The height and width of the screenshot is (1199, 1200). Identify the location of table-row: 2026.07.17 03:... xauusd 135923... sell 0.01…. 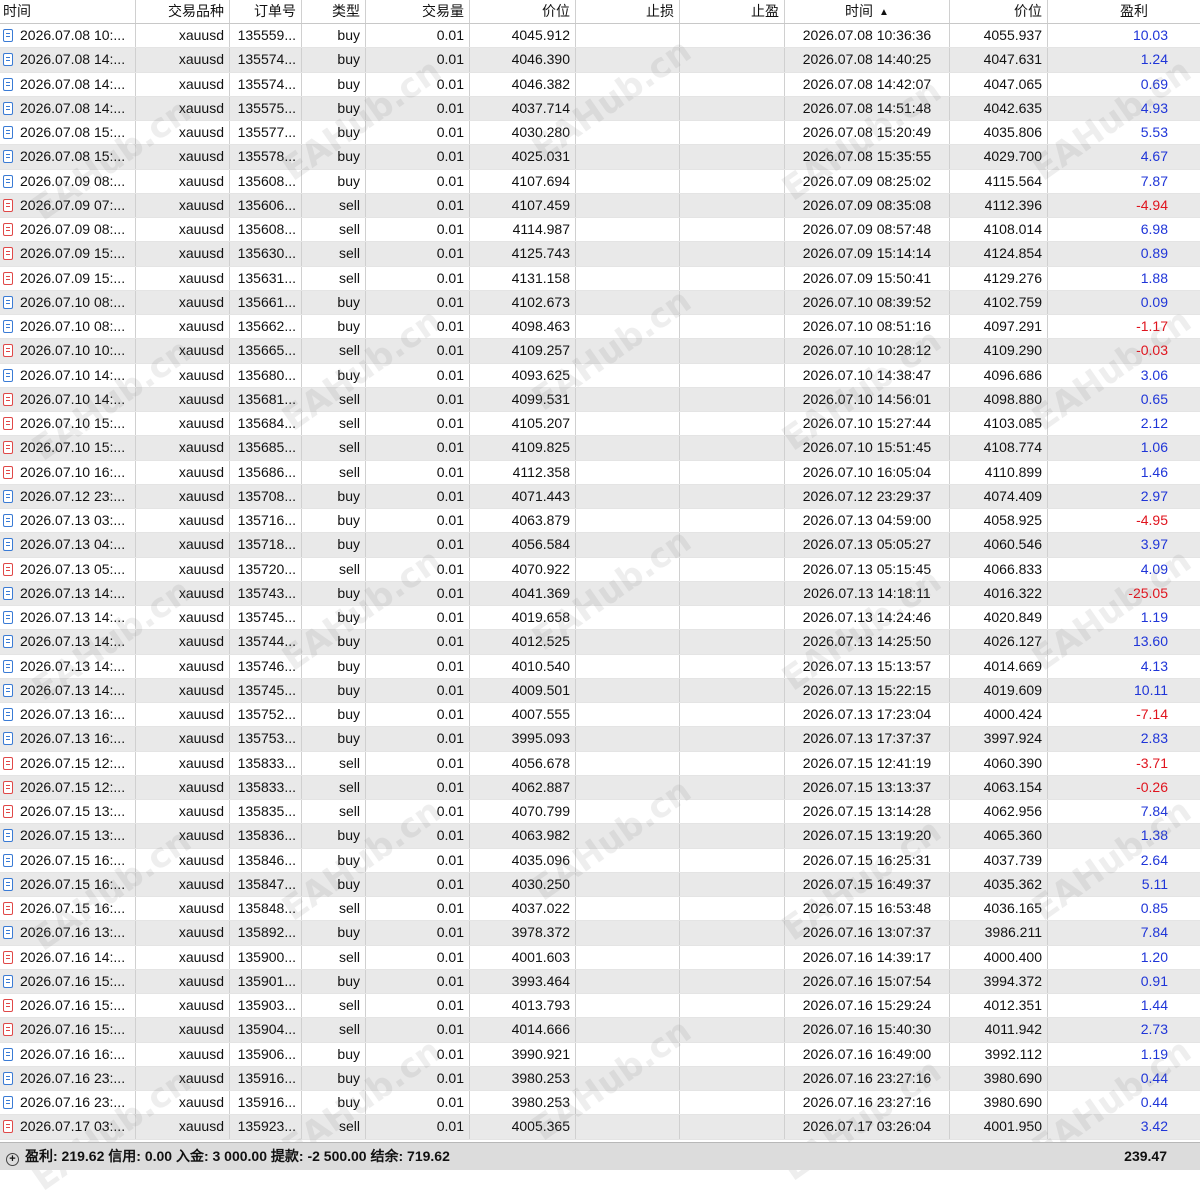
(600, 1127).